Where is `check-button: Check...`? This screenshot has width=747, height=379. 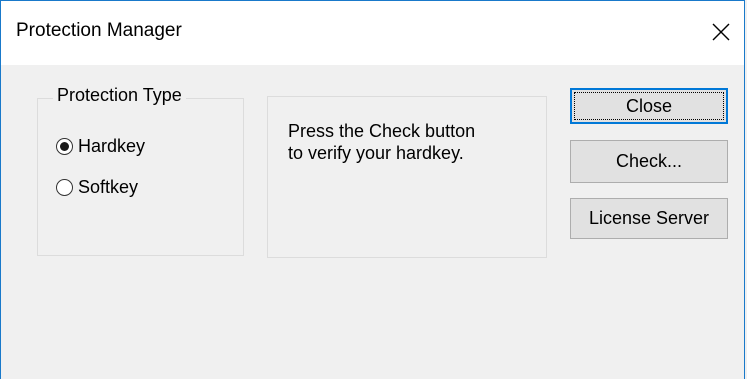 check-button: Check... is located at coordinates (649, 161).